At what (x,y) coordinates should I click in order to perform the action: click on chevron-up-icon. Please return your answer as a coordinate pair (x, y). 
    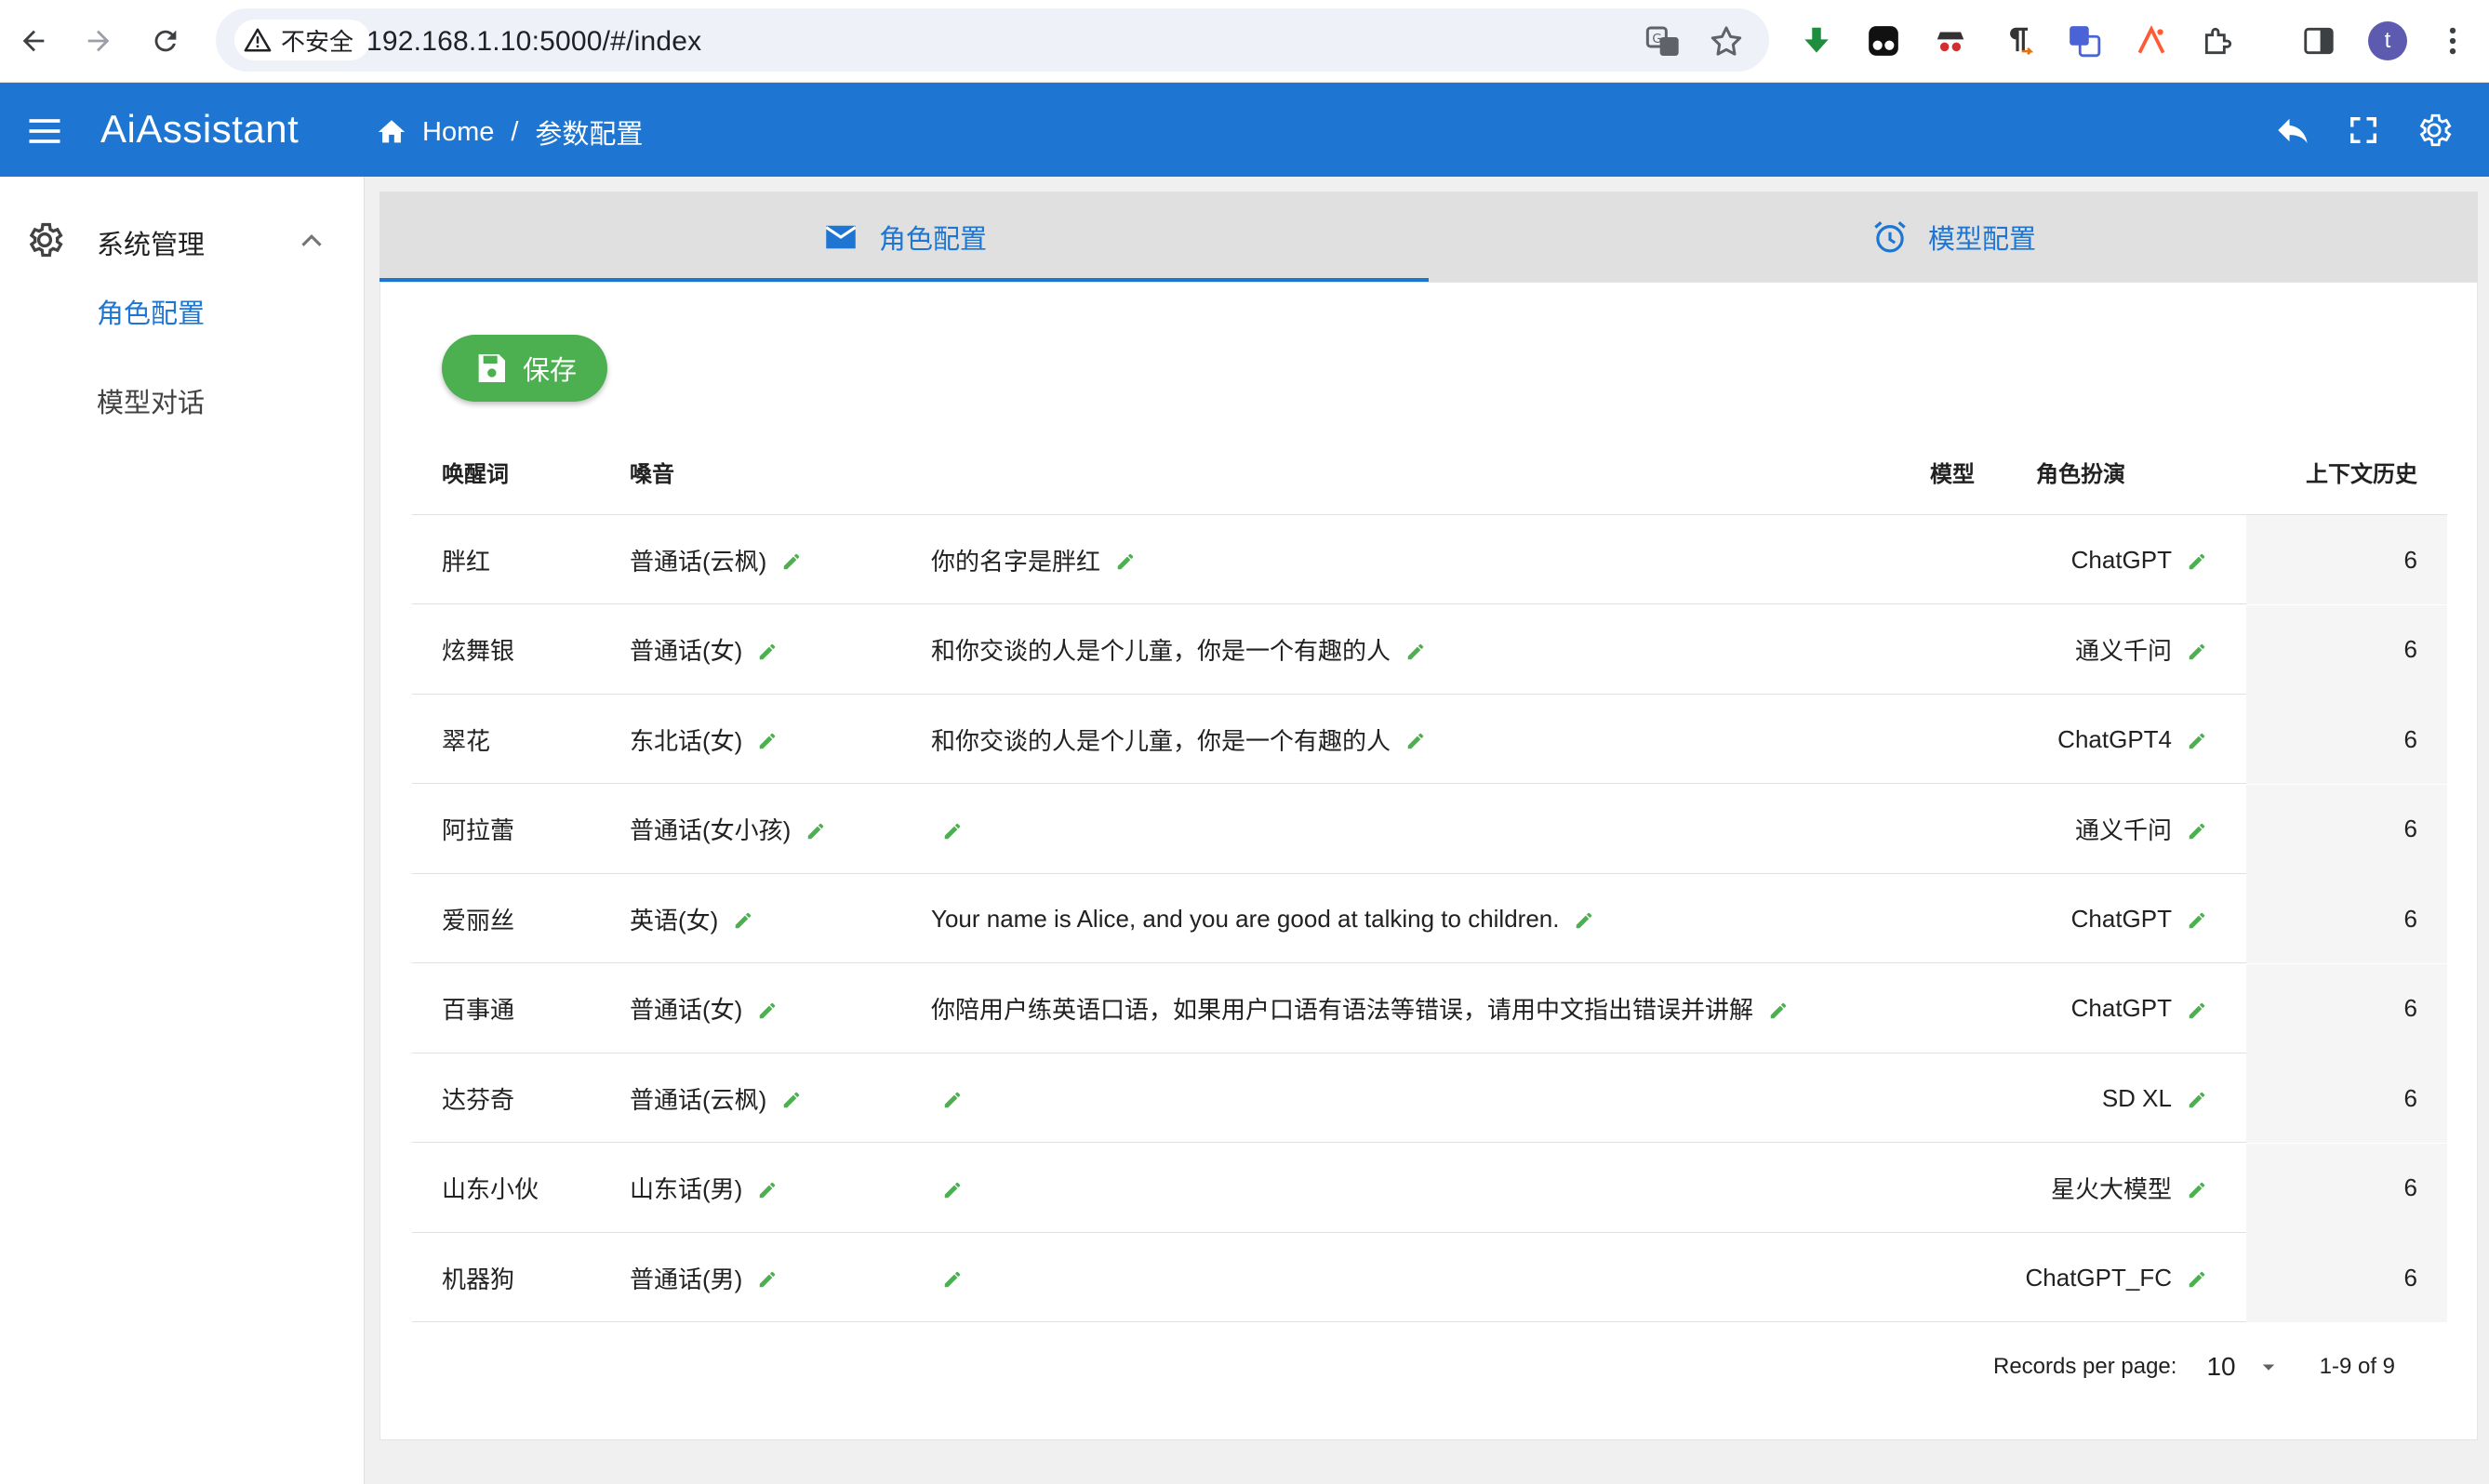
    Looking at the image, I should click on (311, 240).